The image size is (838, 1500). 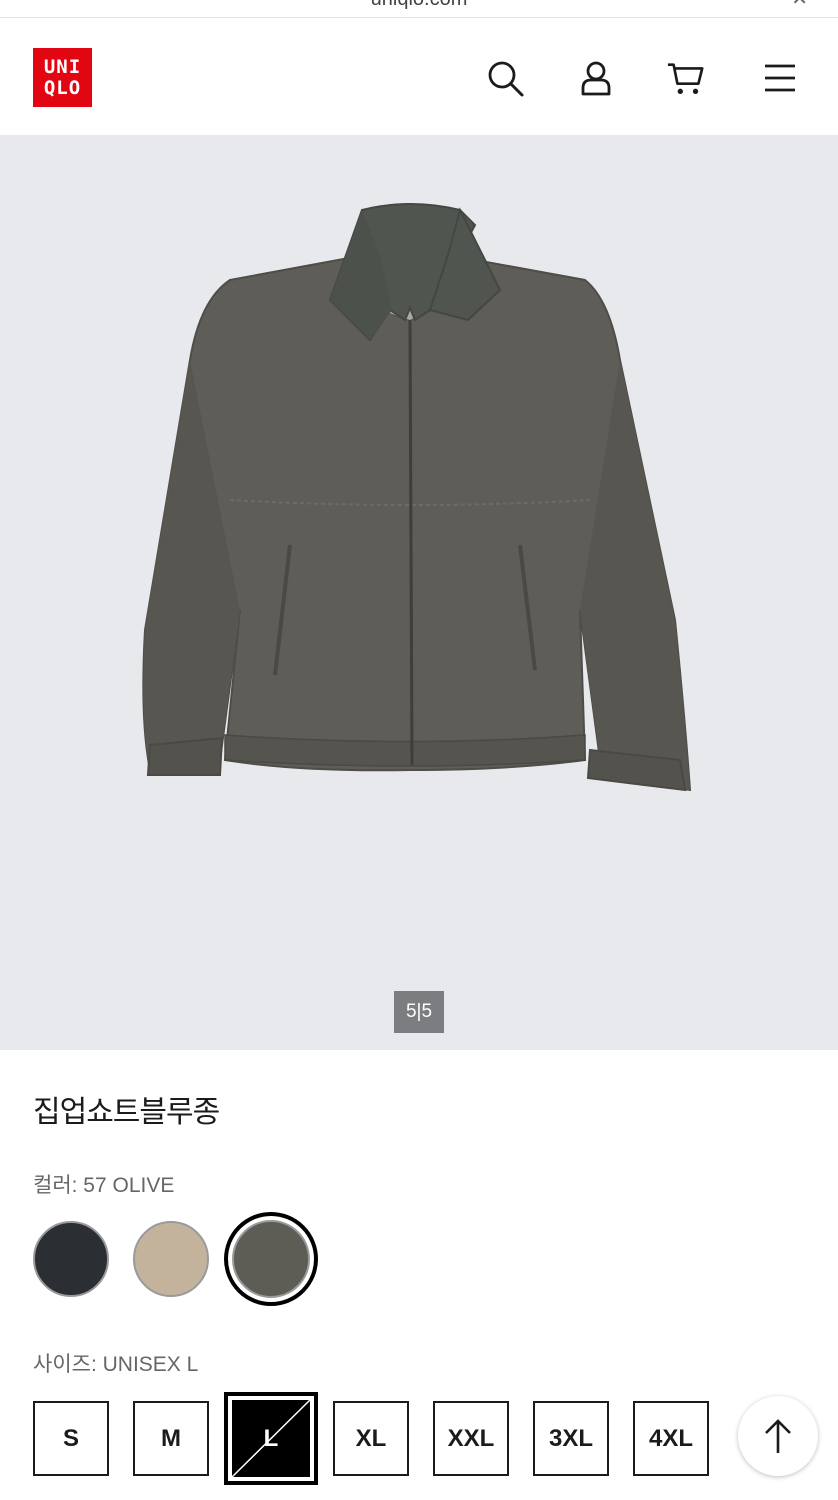 What do you see at coordinates (596, 78) in the screenshot?
I see `user-icon` at bounding box center [596, 78].